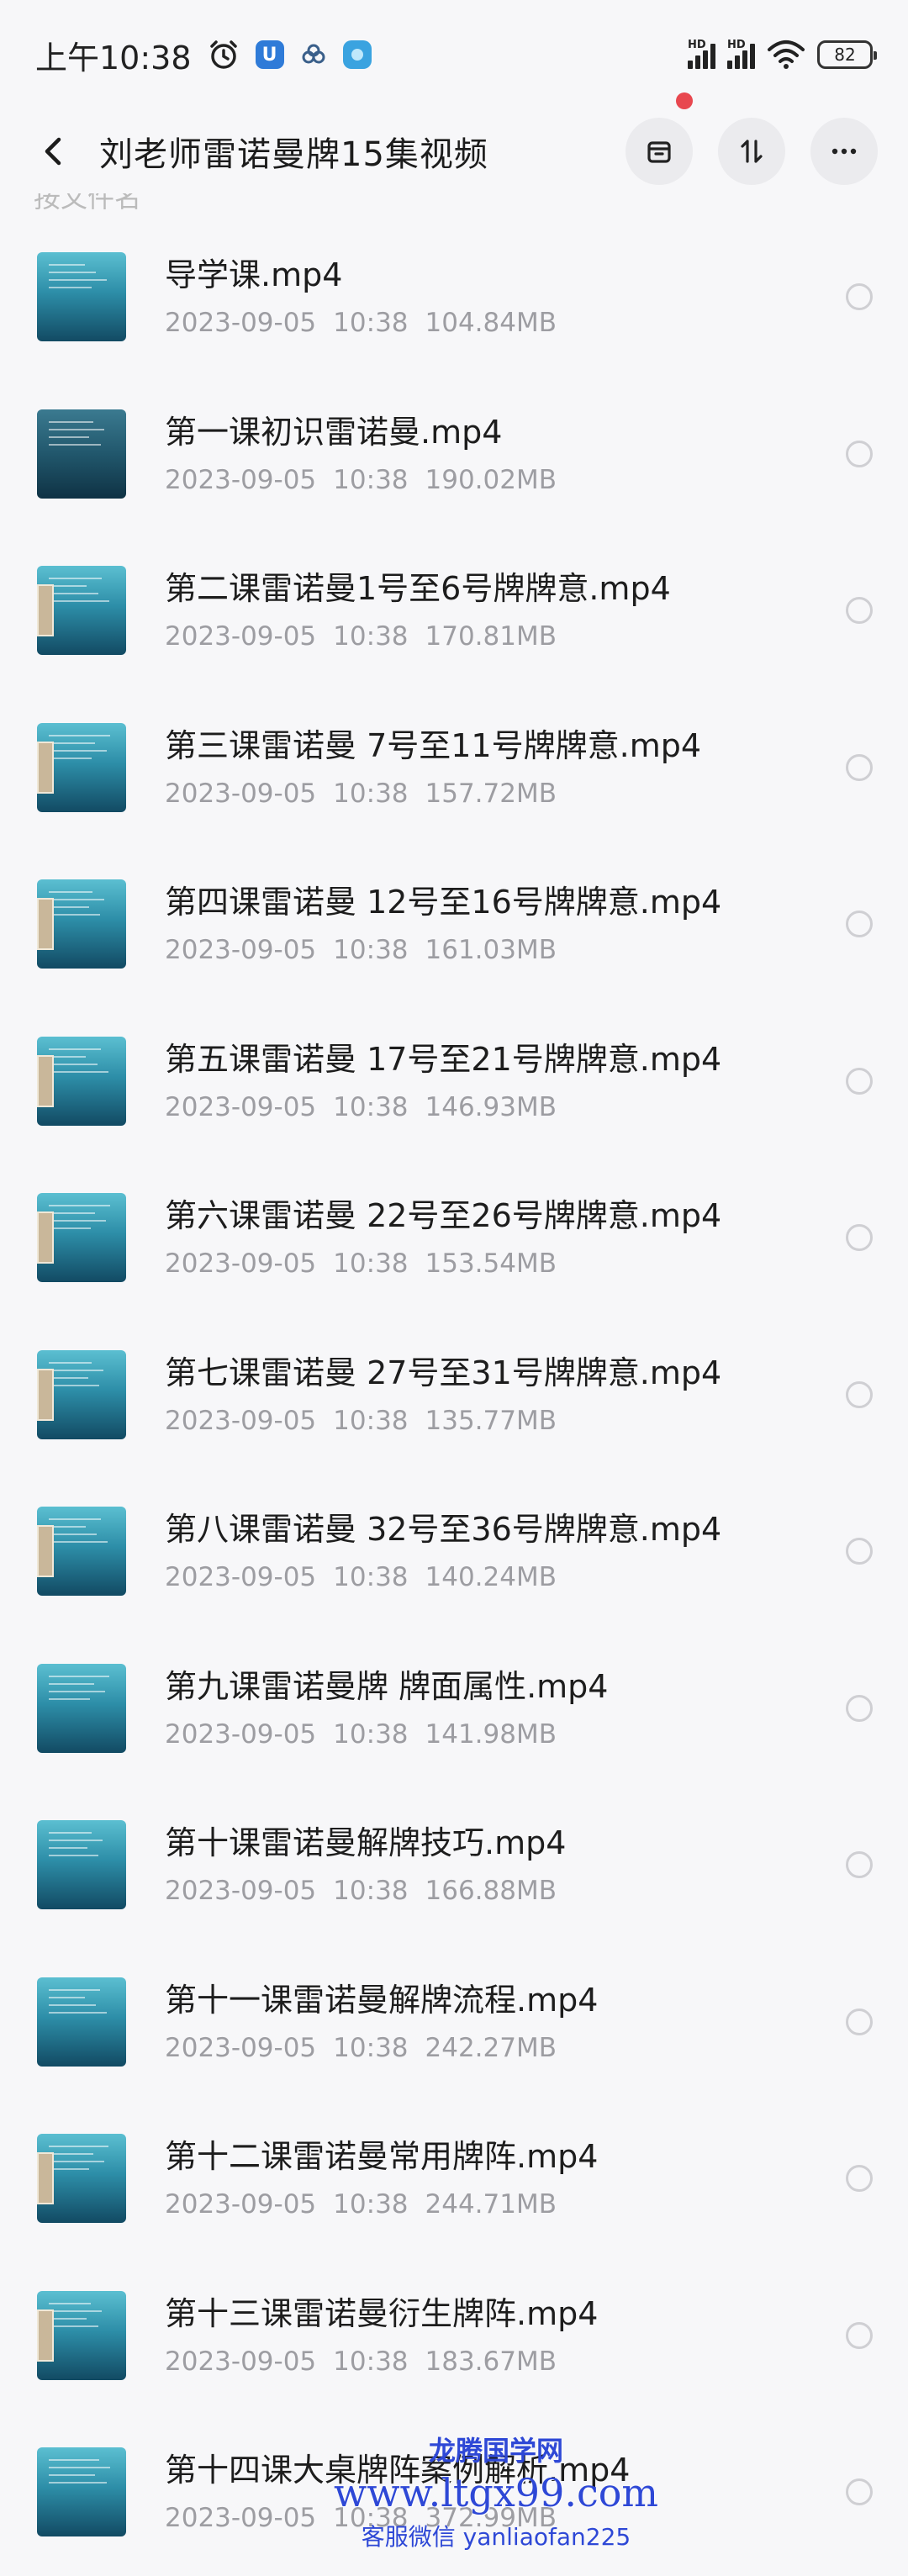 Image resolution: width=908 pixels, height=2576 pixels. I want to click on file-list-item: 导学课.mp4 2023-09-05 10:38 104.84MB, so click(454, 297).